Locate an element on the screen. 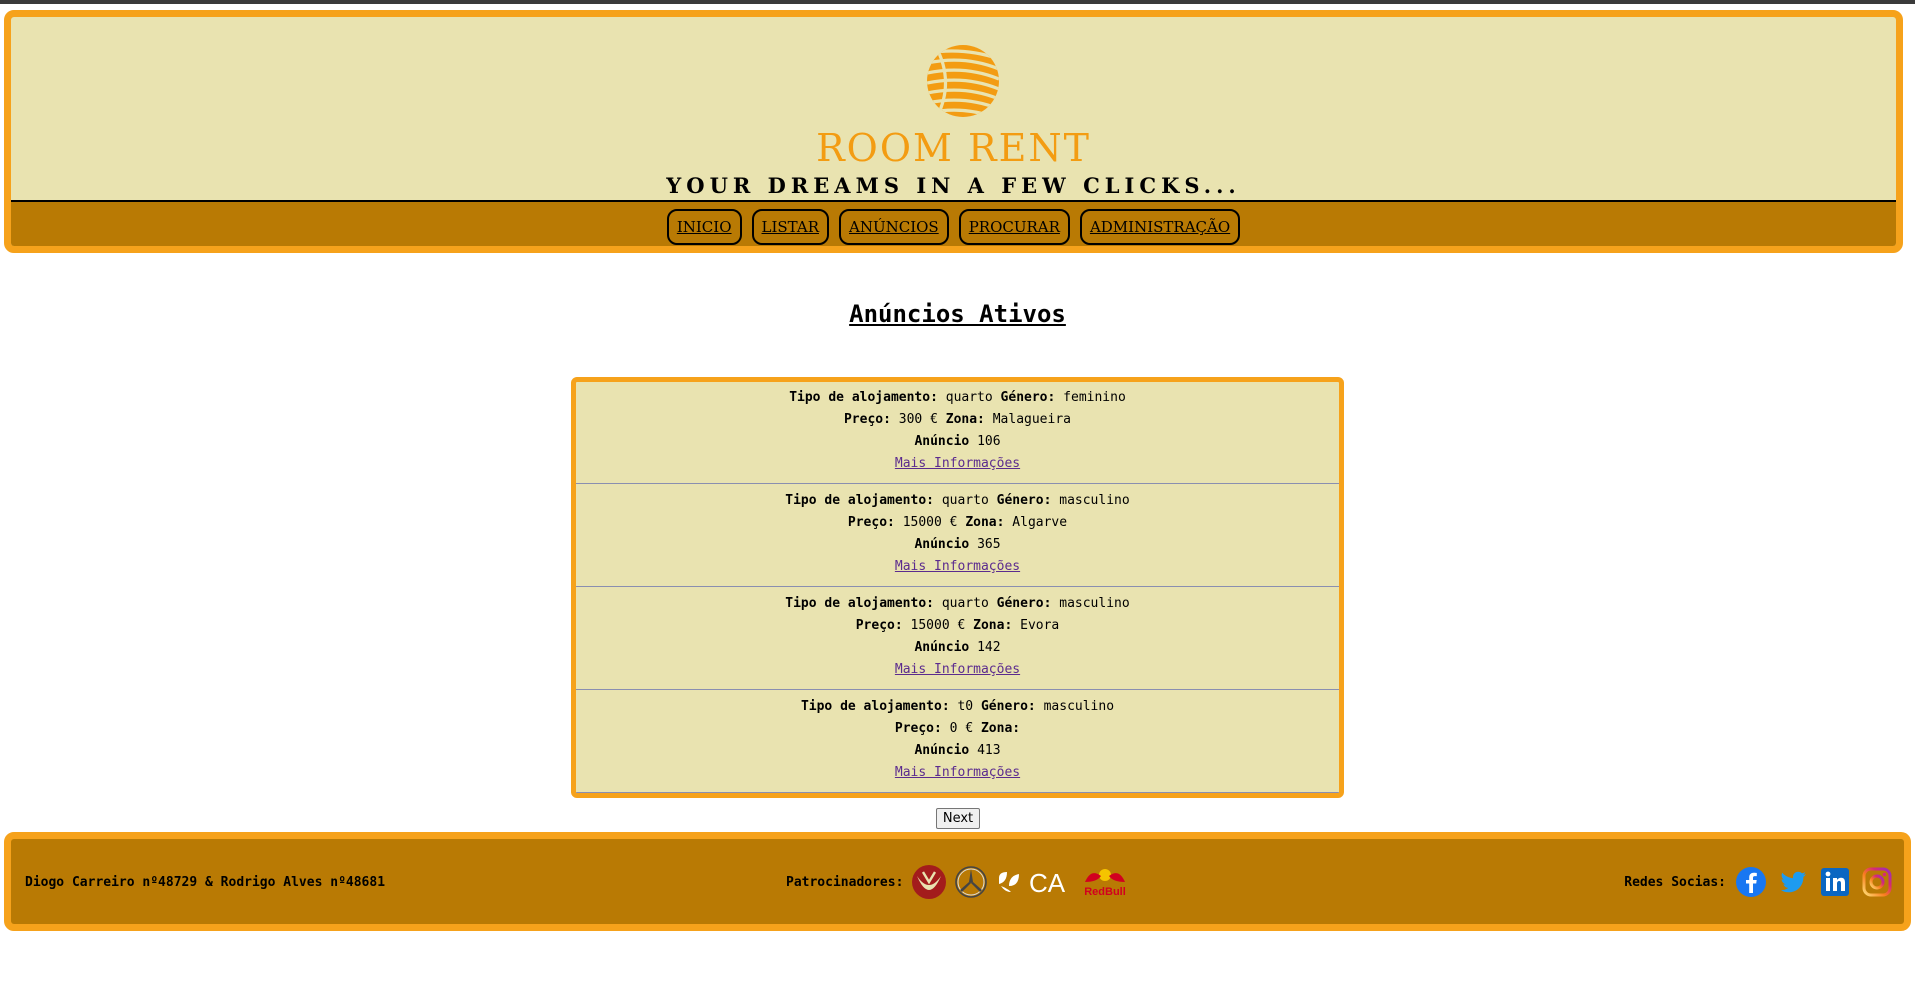  anuncio-value: 413 is located at coordinates (989, 750).